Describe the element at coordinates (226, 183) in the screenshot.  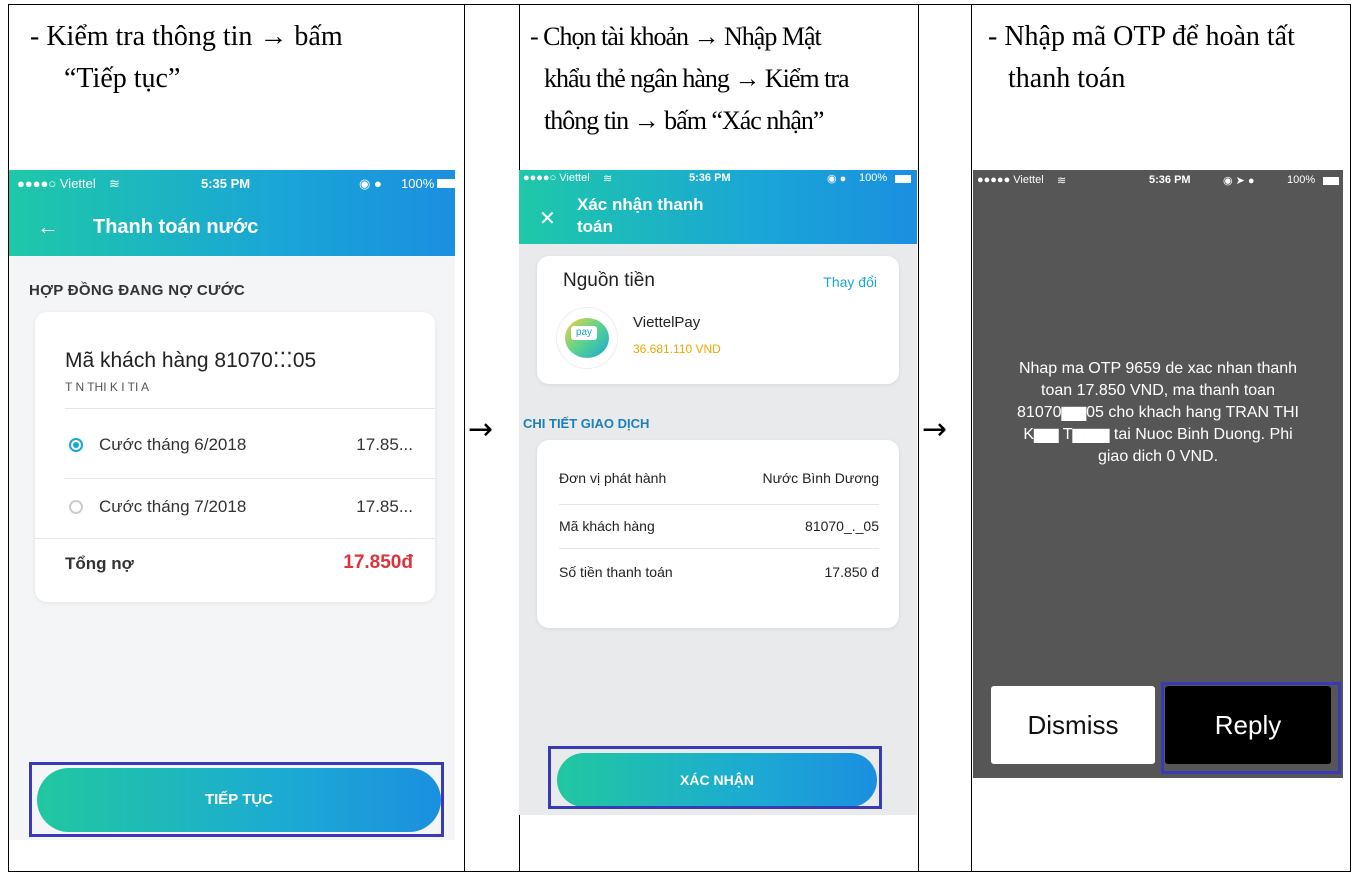
I see `clock: 5:35 PM` at that location.